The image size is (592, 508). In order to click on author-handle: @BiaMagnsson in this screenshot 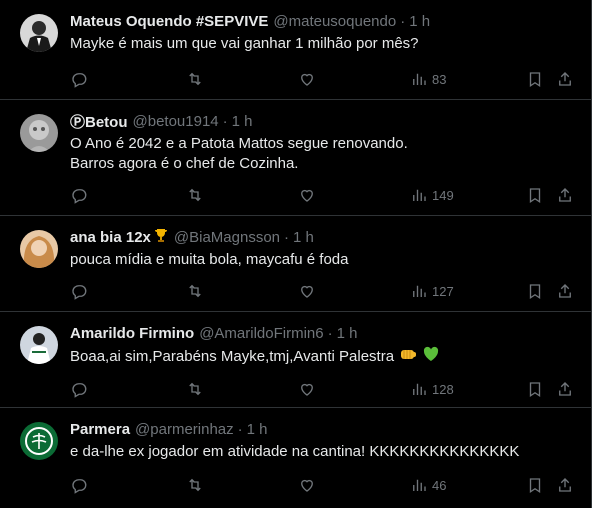, I will do `click(227, 237)`.